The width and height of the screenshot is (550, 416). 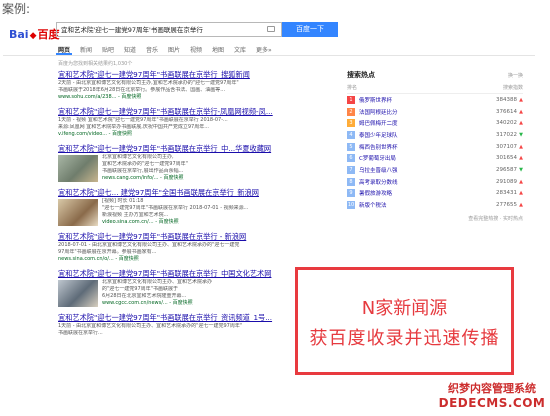 I want to click on hot-item-name: 梅西告别世界杯, so click(x=418, y=147).